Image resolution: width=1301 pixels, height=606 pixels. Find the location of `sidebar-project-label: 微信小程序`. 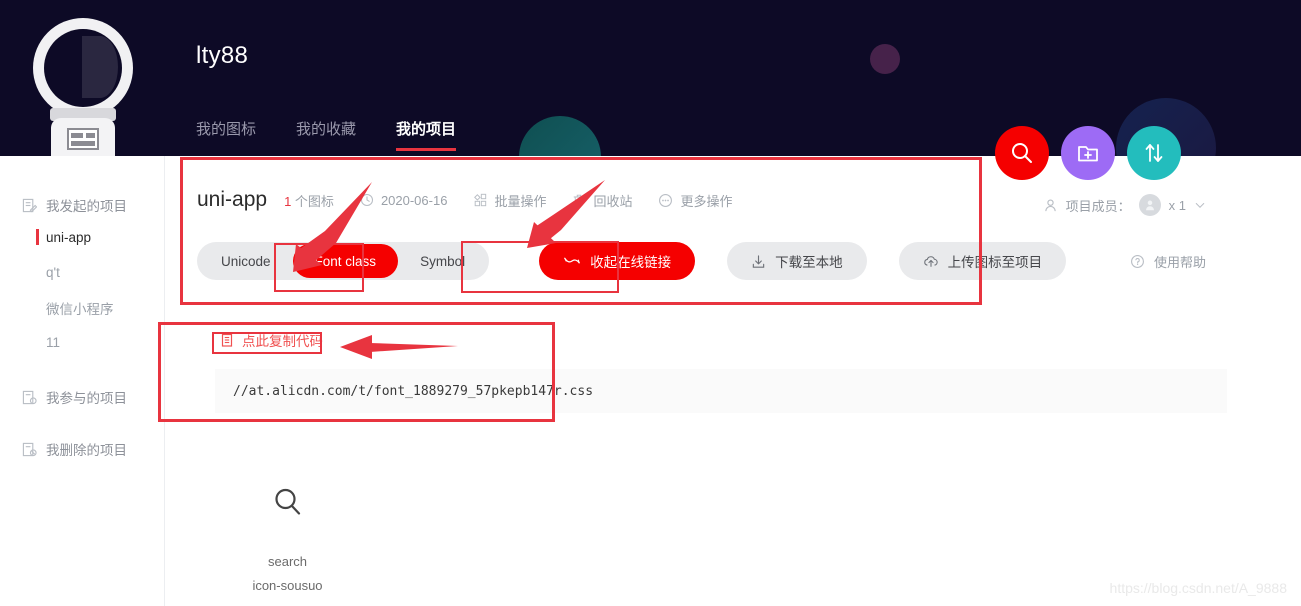

sidebar-project-label: 微信小程序 is located at coordinates (80, 309).